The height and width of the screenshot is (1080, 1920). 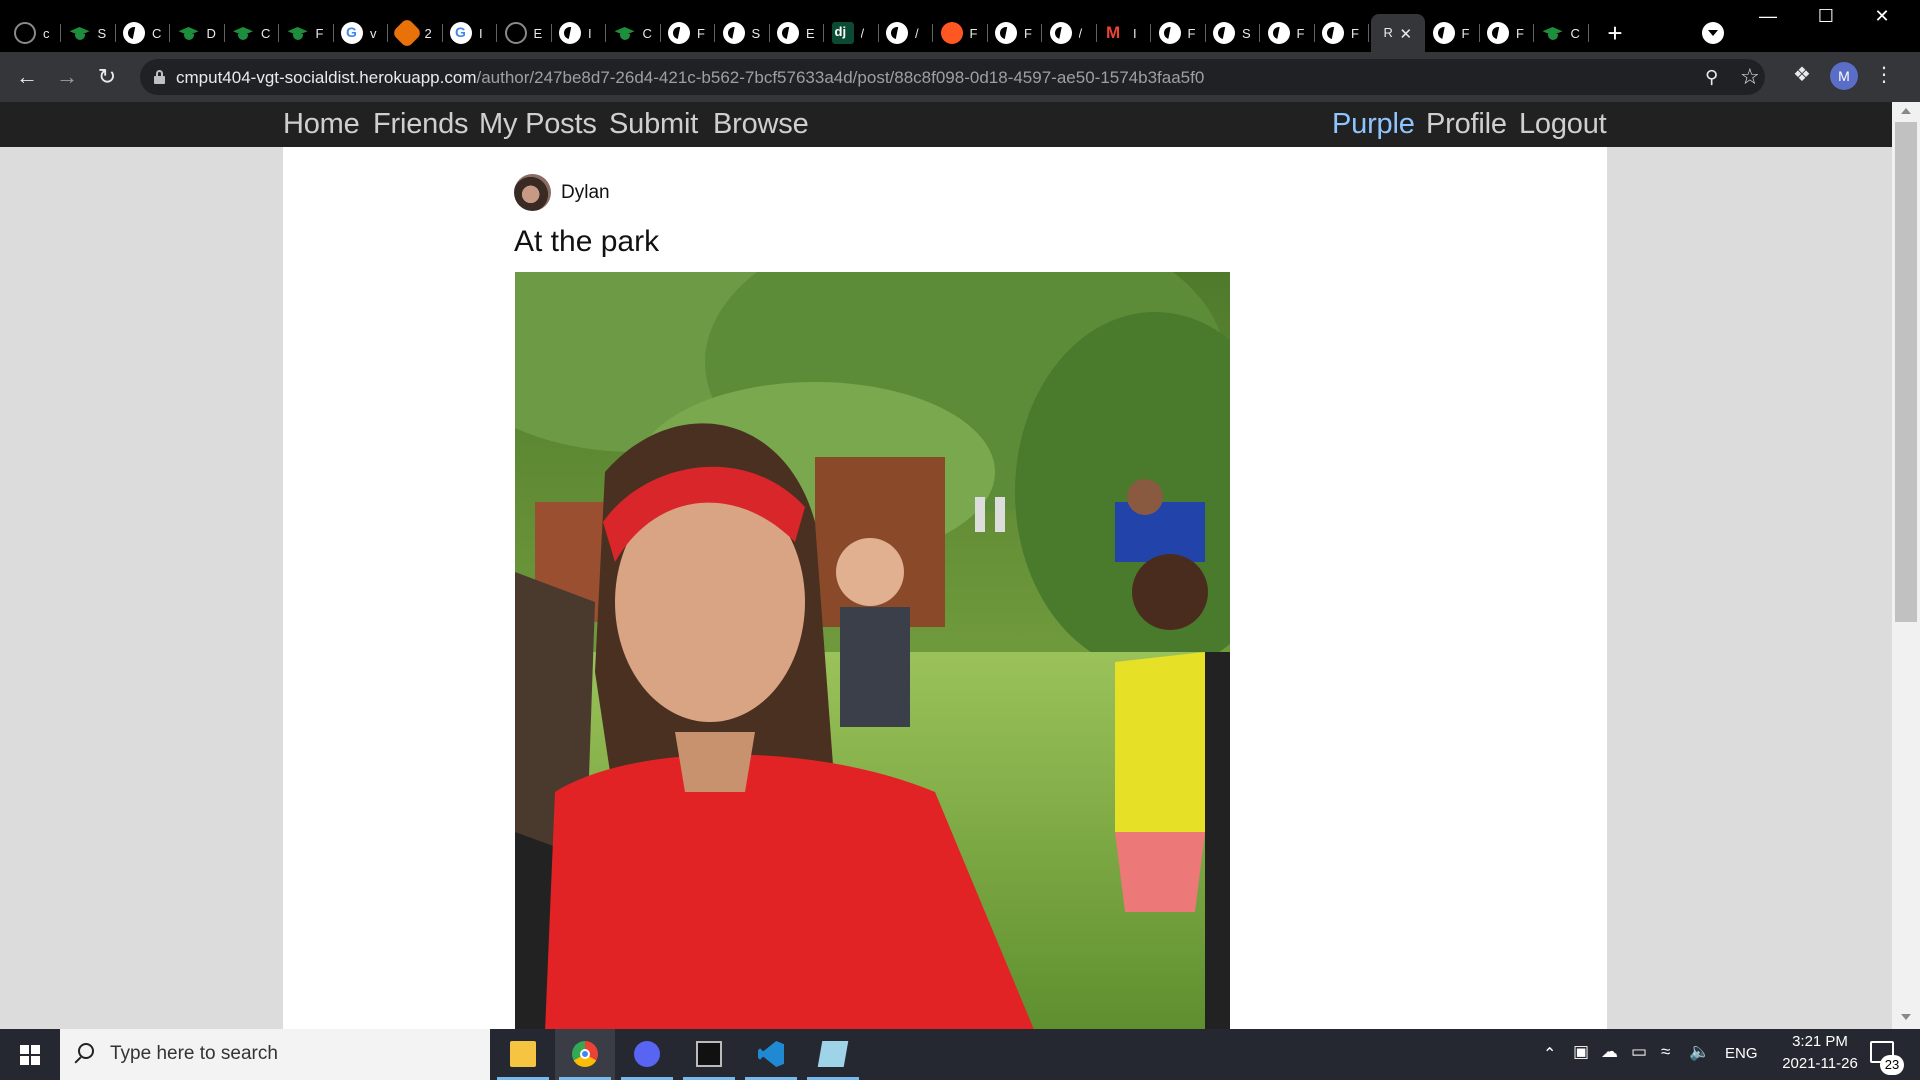 What do you see at coordinates (1563, 124) in the screenshot?
I see `nav-logout-link: Logout` at bounding box center [1563, 124].